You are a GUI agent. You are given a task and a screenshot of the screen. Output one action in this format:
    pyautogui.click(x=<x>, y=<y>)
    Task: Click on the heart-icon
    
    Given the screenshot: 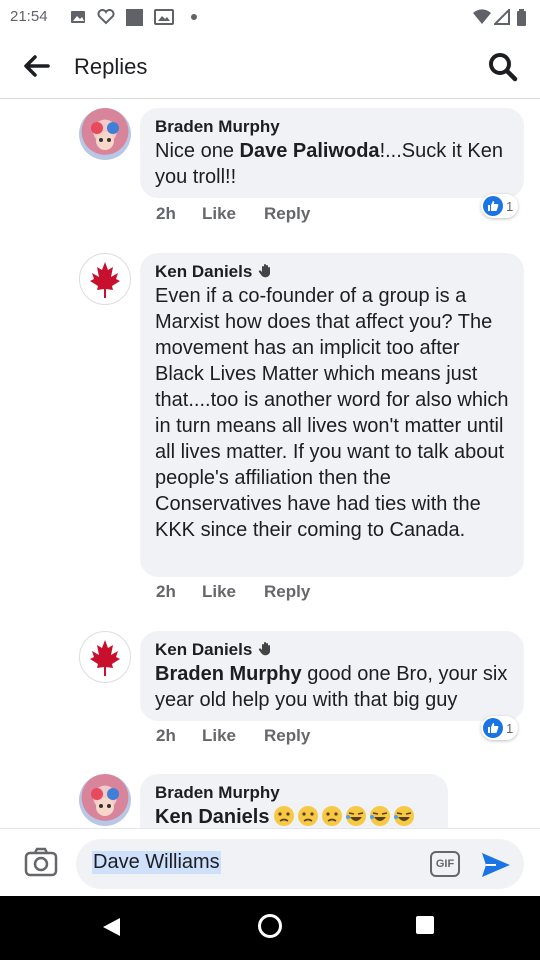 What is the action you would take?
    pyautogui.click(x=106, y=17)
    